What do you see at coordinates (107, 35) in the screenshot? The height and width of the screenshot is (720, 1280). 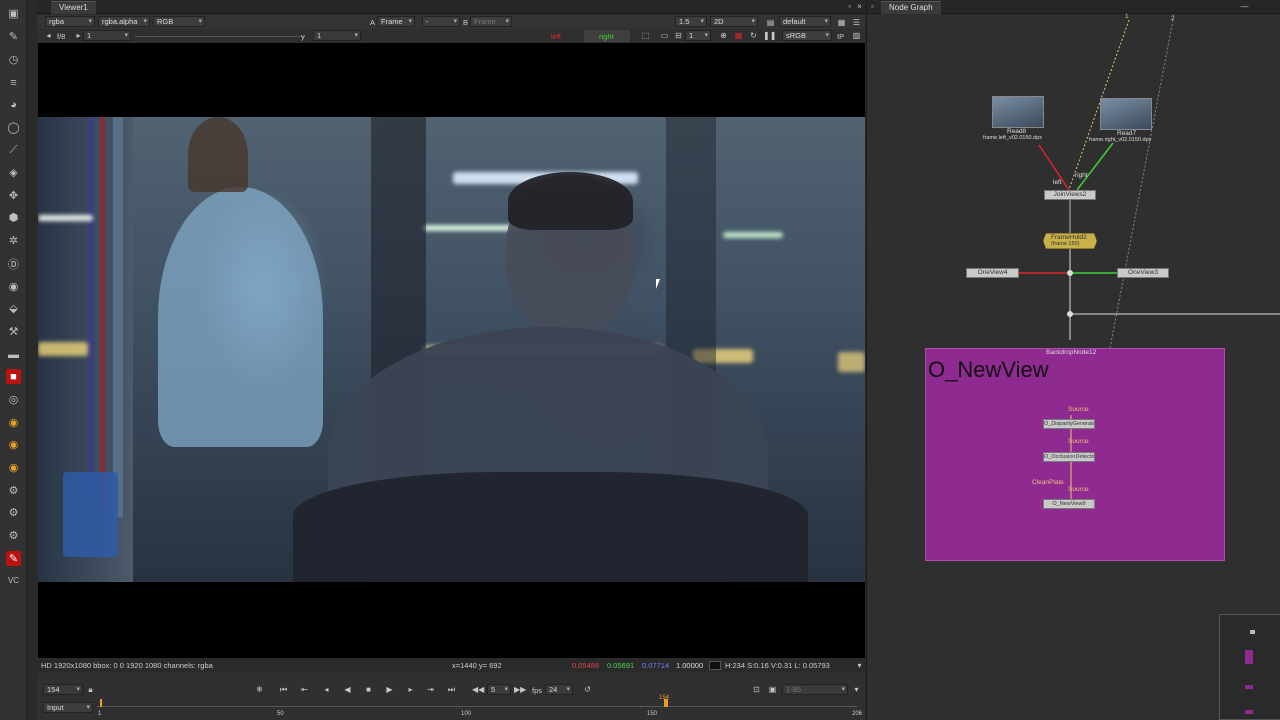 I see `gain-field: 1` at bounding box center [107, 35].